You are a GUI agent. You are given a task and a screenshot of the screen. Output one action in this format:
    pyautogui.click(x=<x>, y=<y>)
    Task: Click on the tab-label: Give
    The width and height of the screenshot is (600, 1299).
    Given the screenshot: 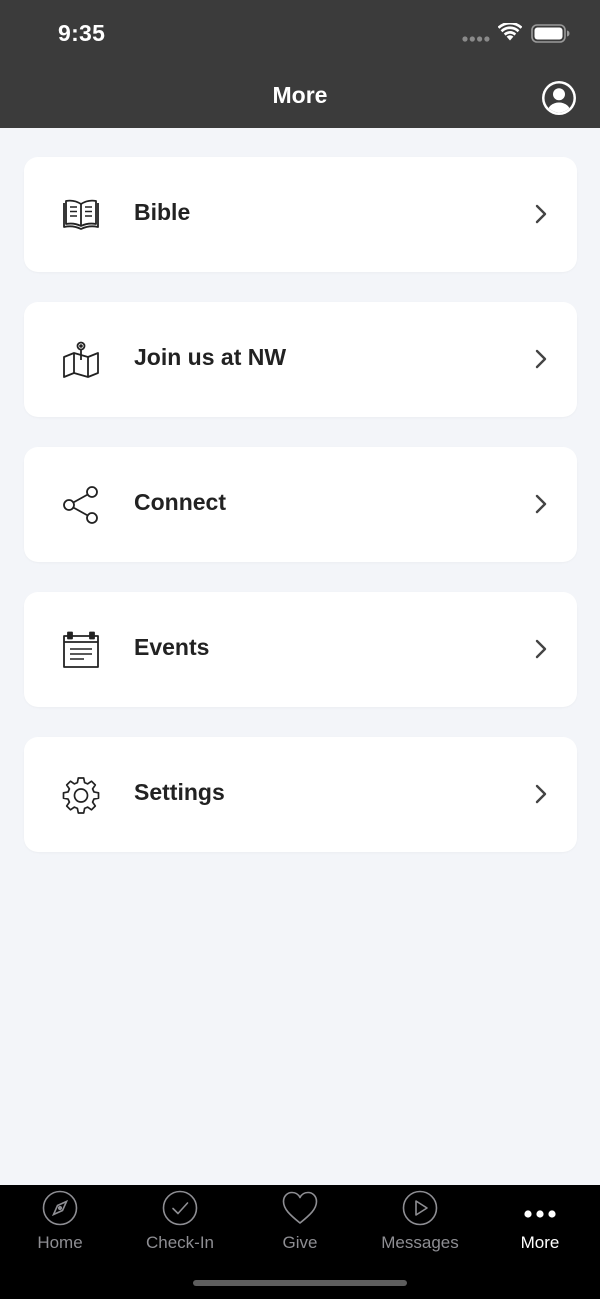 What is the action you would take?
    pyautogui.click(x=300, y=1242)
    